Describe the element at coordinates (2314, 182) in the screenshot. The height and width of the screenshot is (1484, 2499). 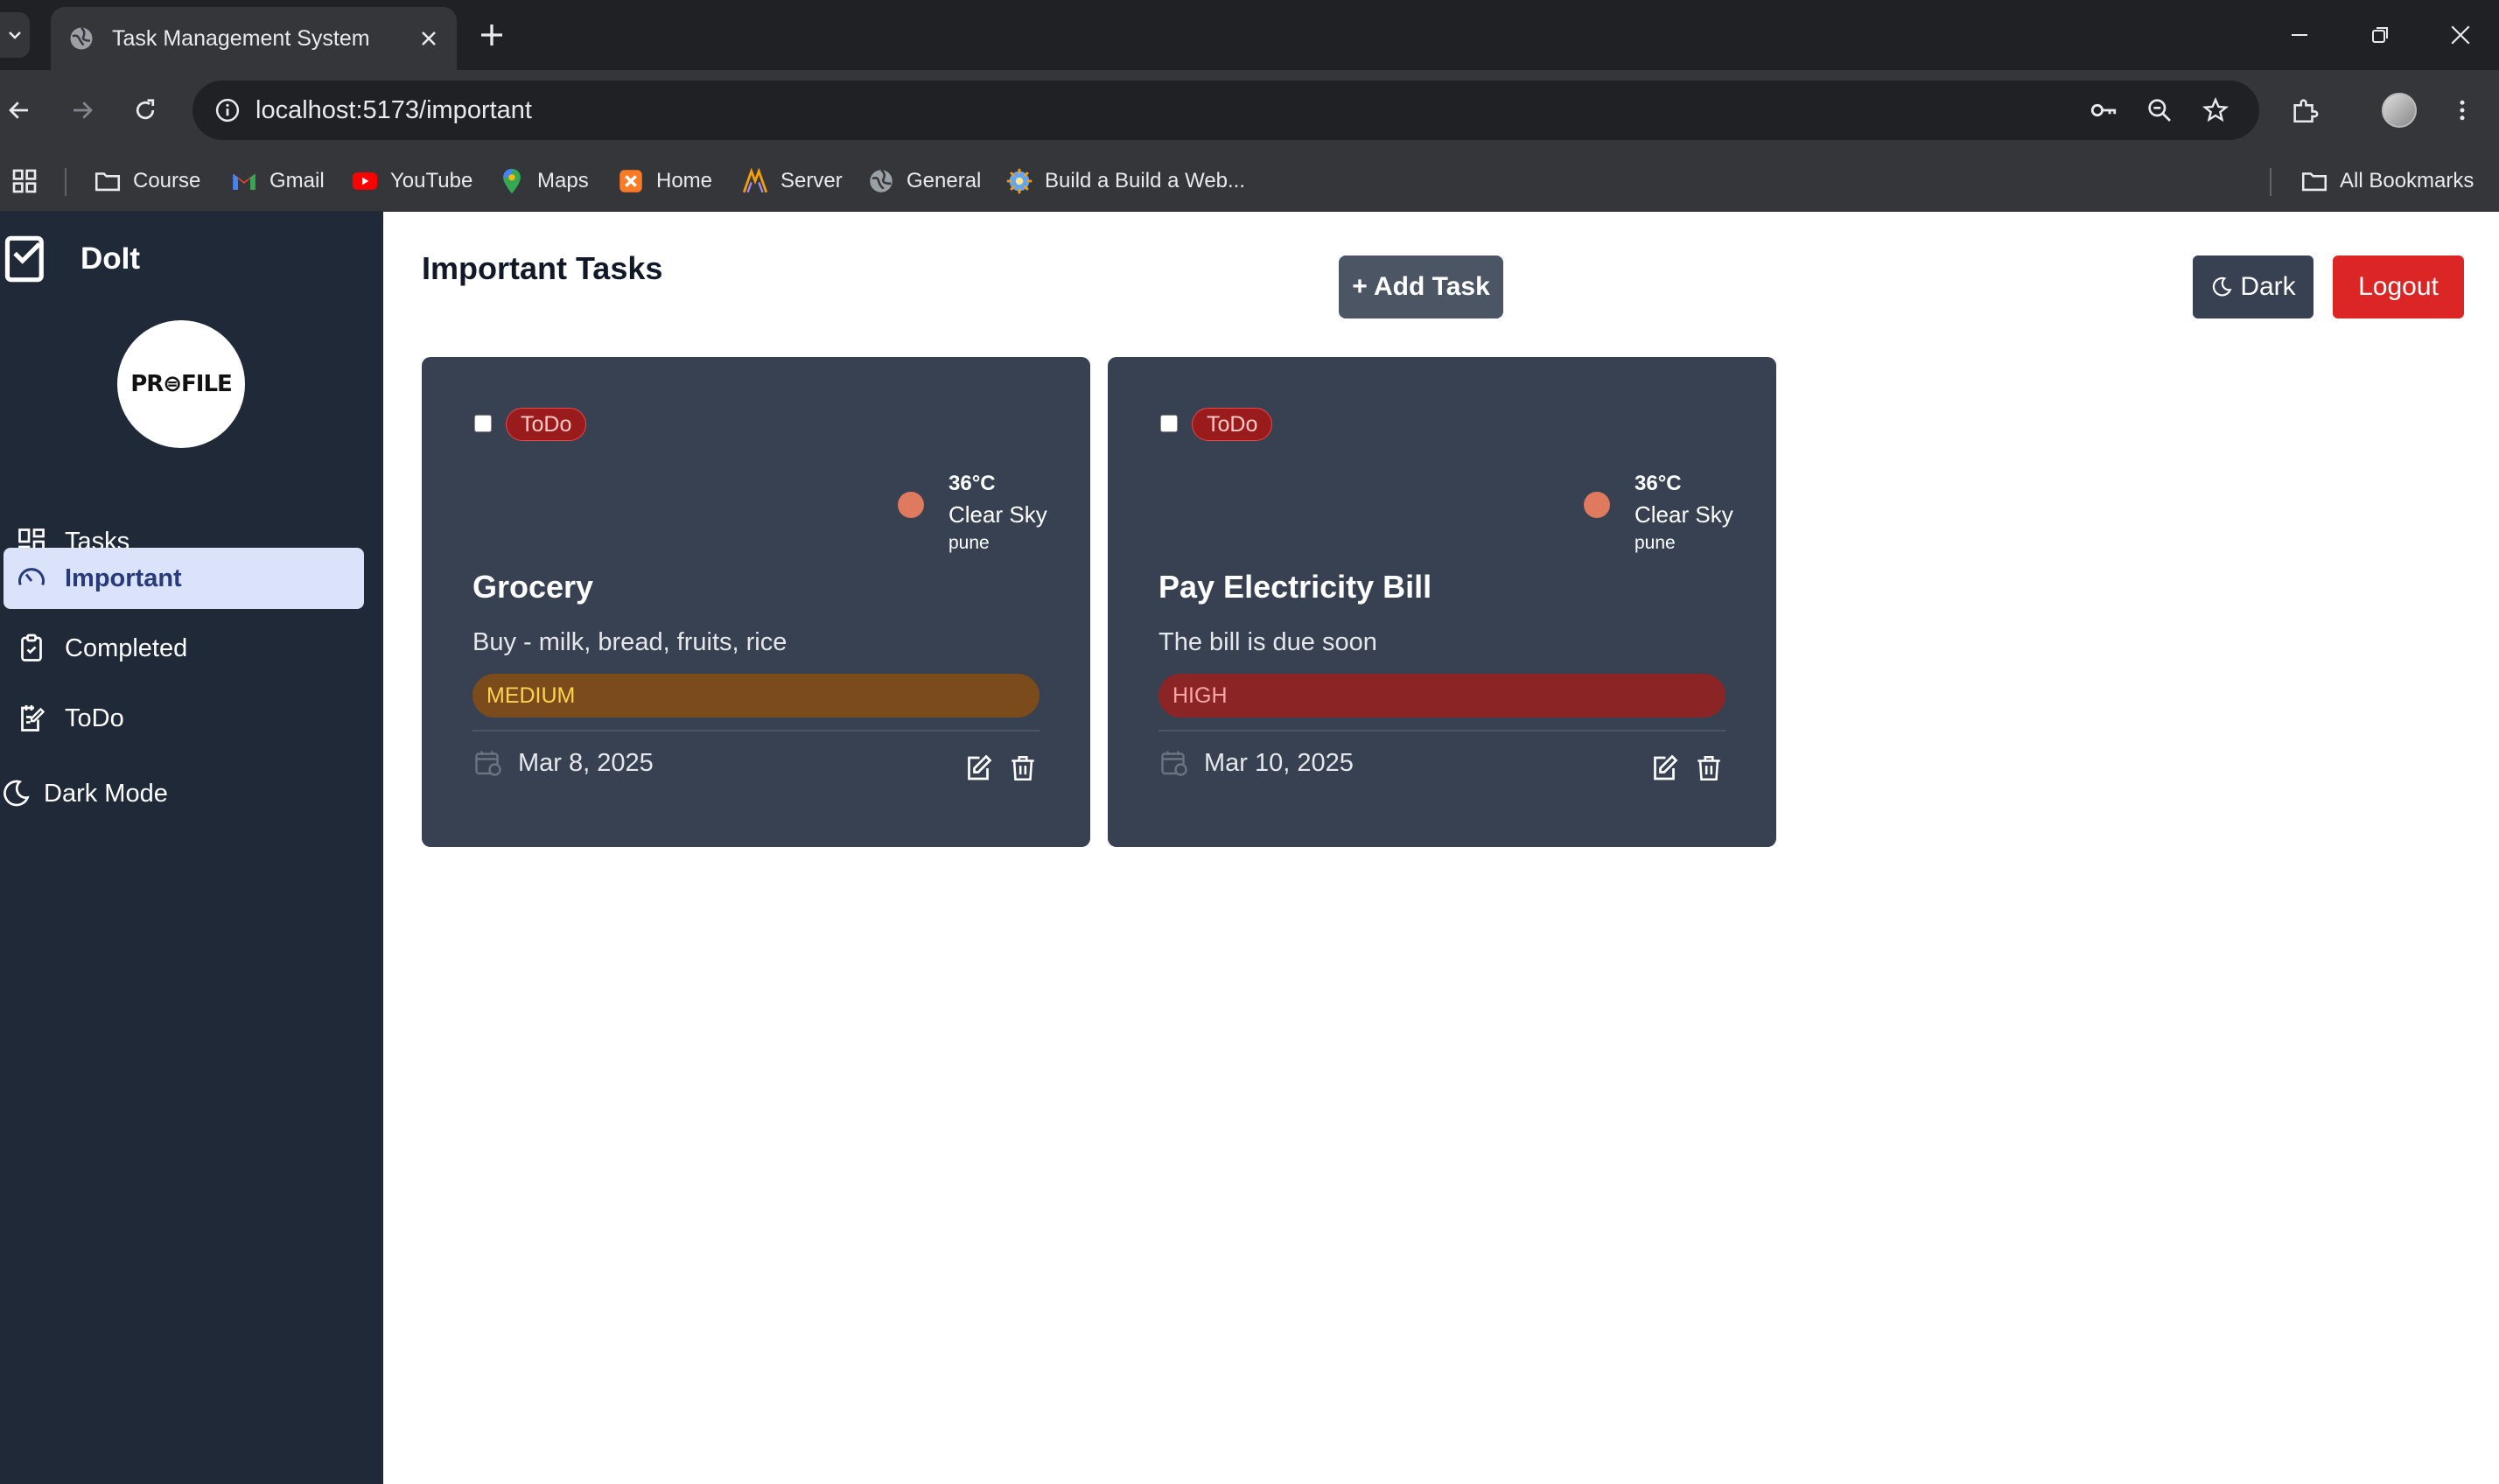
I see `folder-icon` at that location.